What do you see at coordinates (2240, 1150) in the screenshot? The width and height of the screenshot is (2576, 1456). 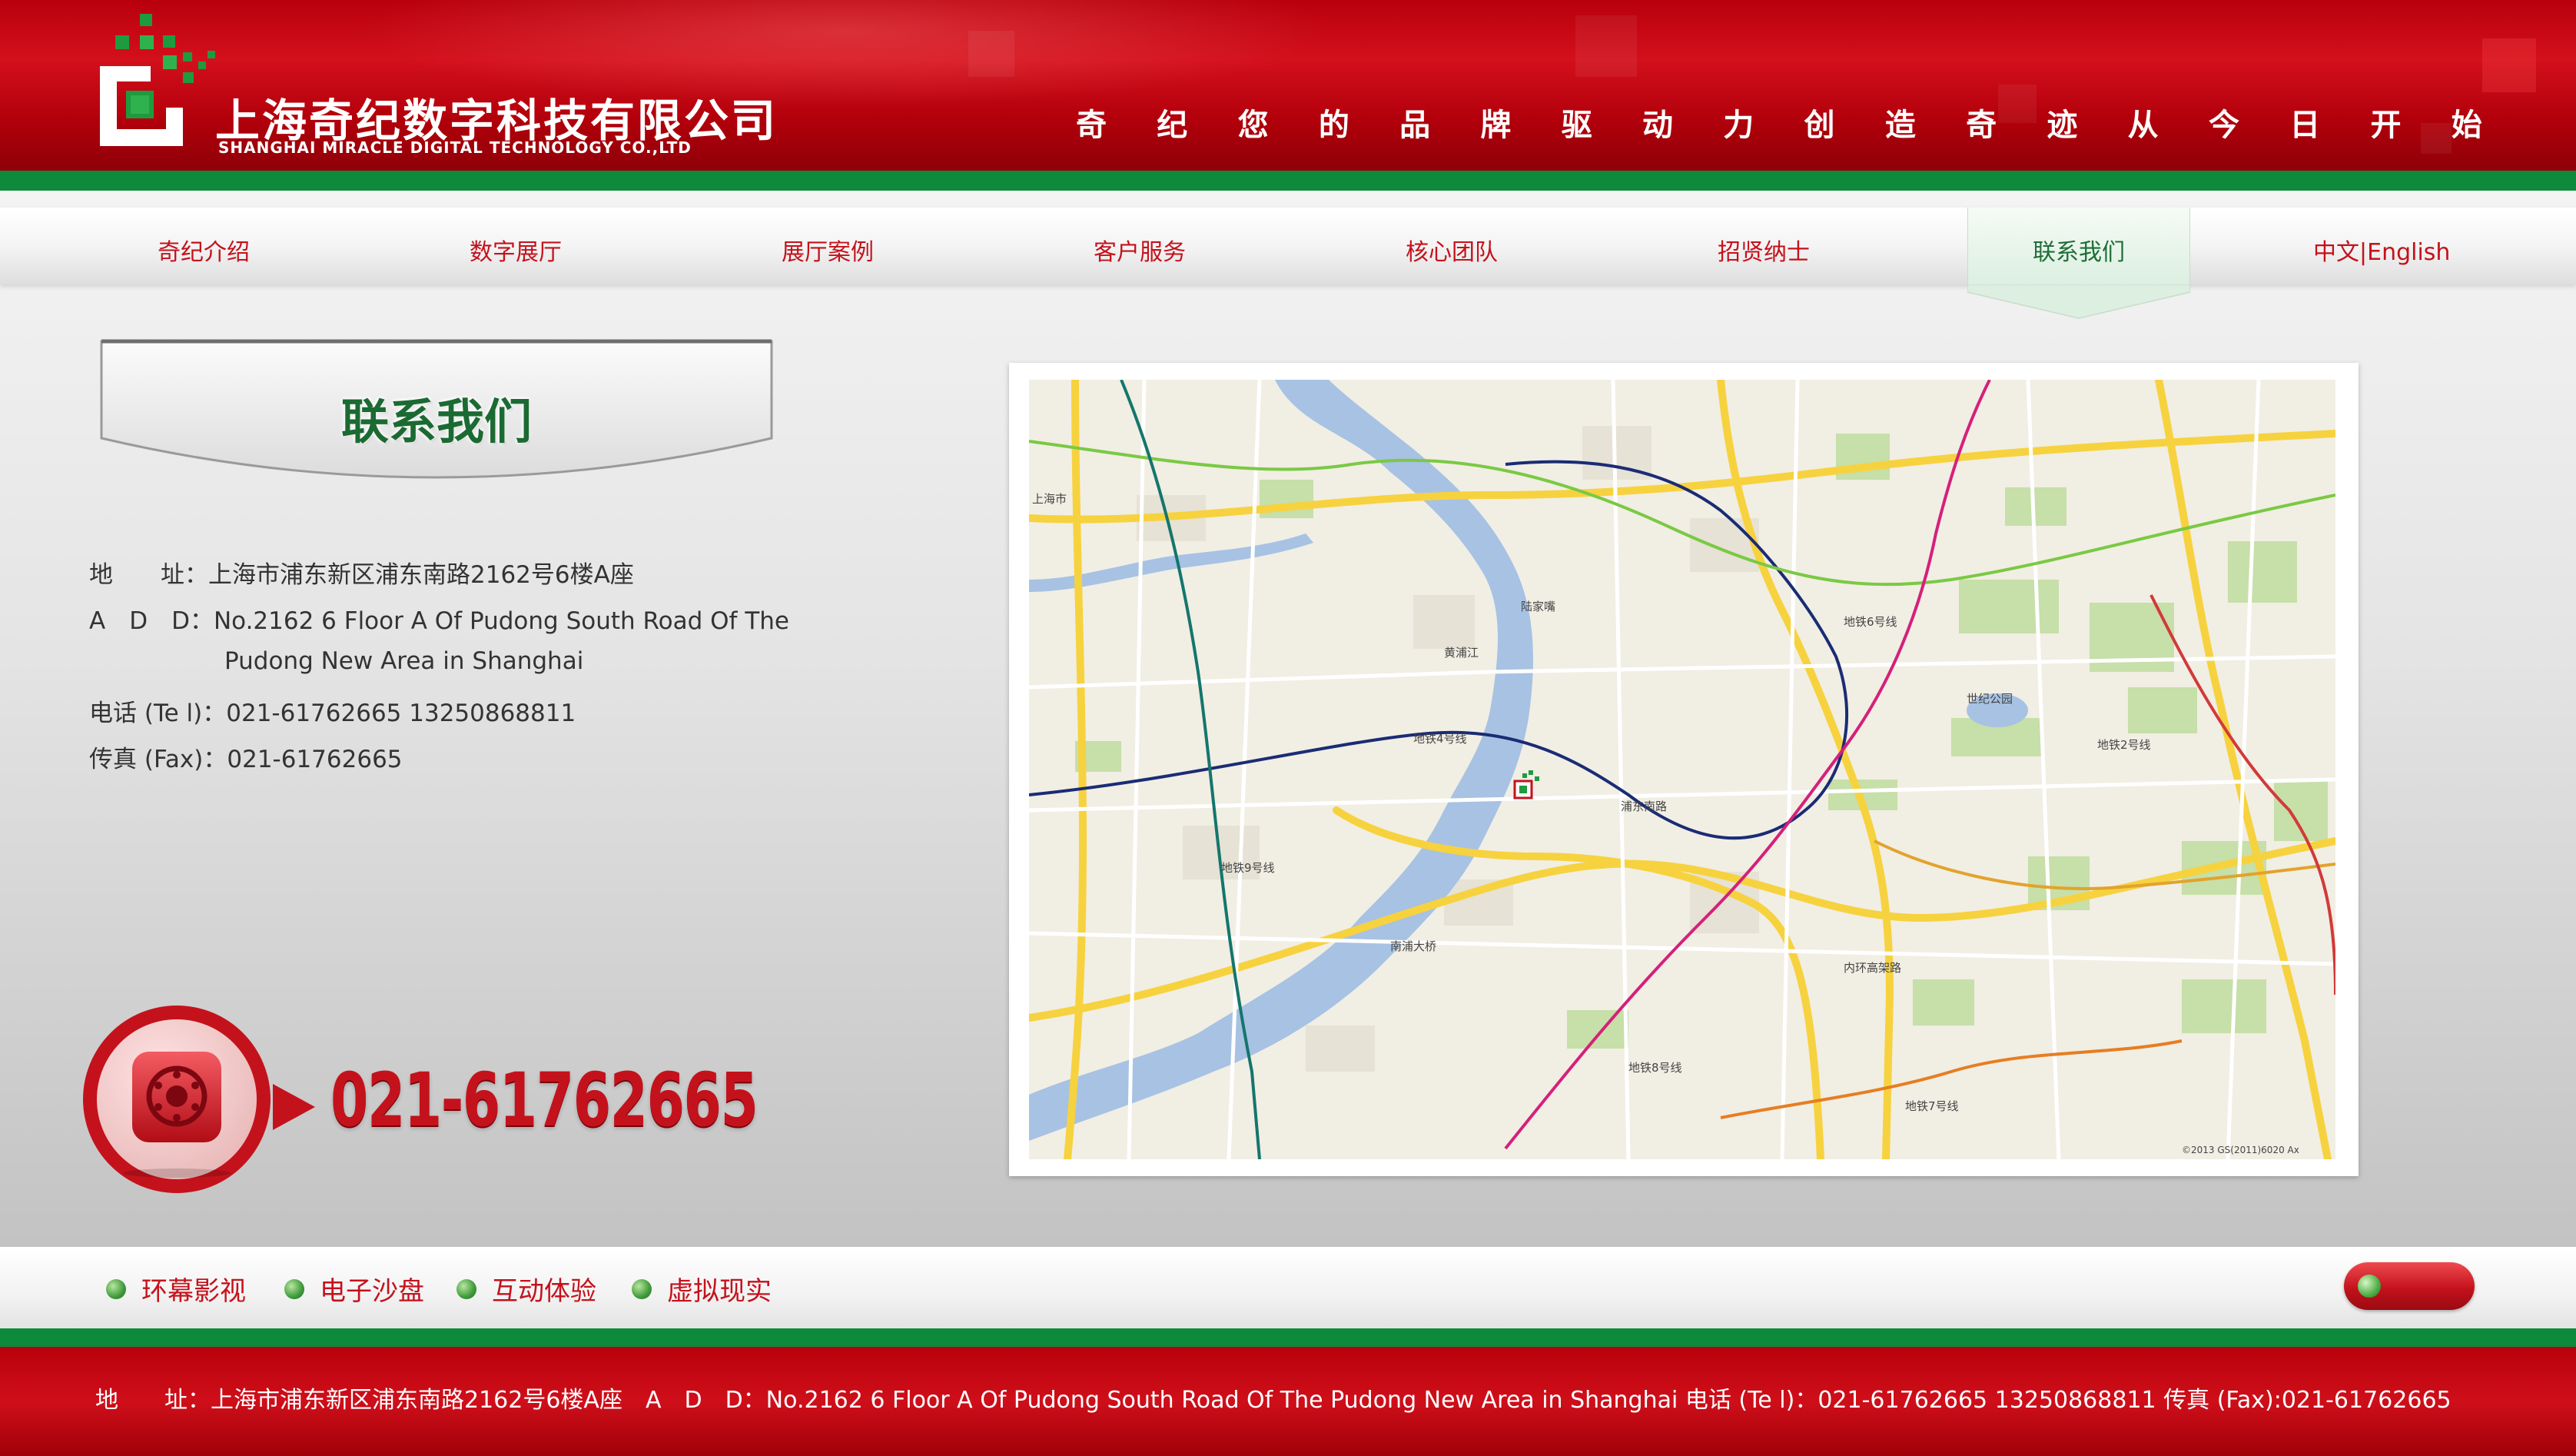 I see `map-copyright: ©2013 GS(2011)6020 Ax` at bounding box center [2240, 1150].